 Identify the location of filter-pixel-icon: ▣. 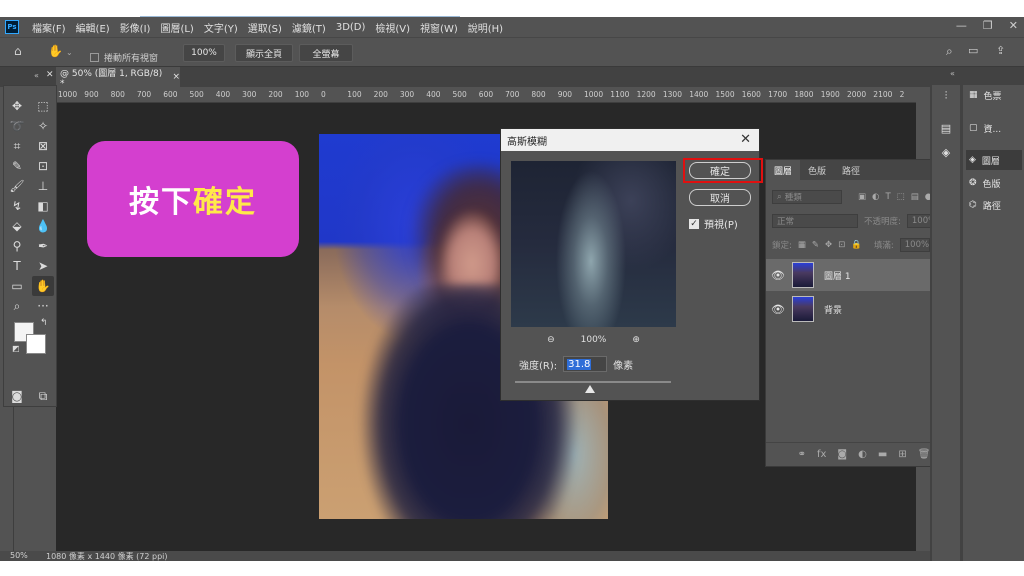
(862, 197).